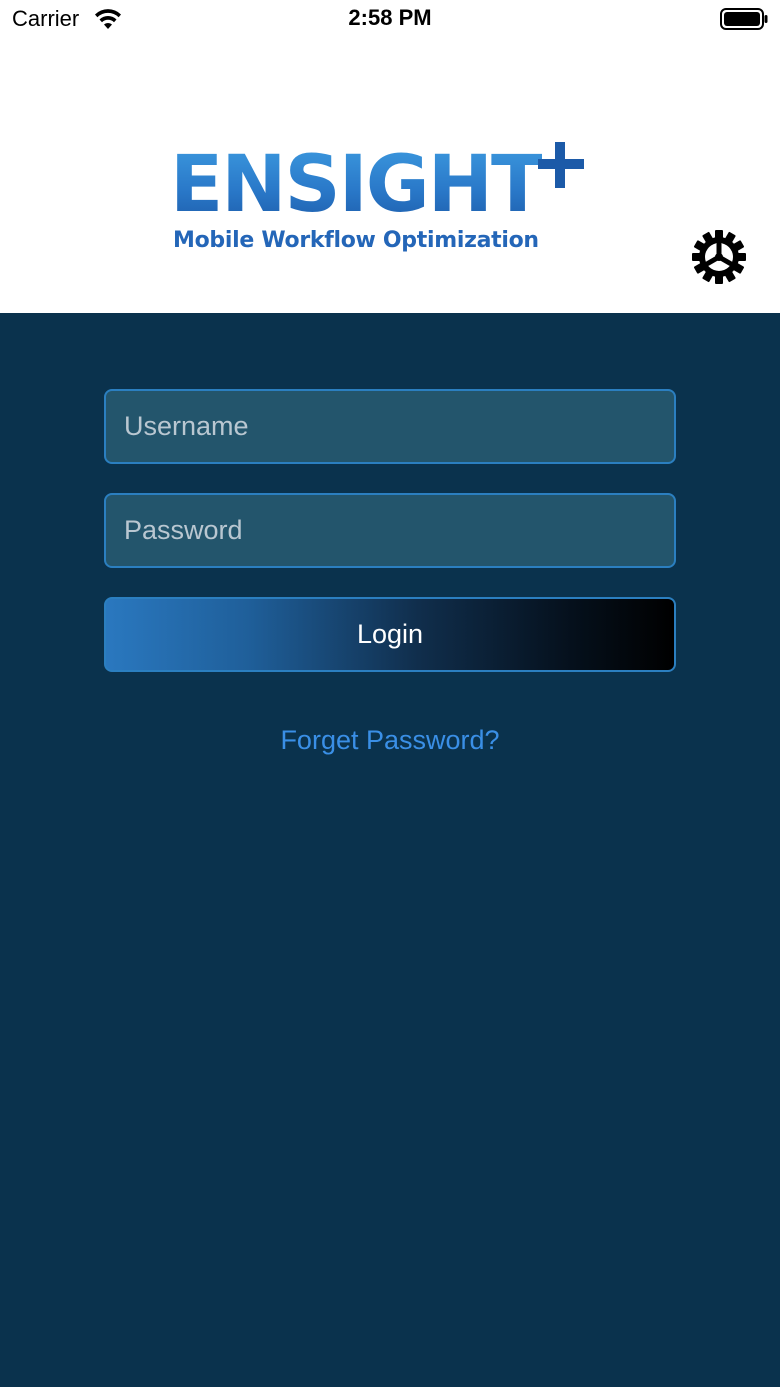  What do you see at coordinates (561, 165) in the screenshot?
I see `plus-icon` at bounding box center [561, 165].